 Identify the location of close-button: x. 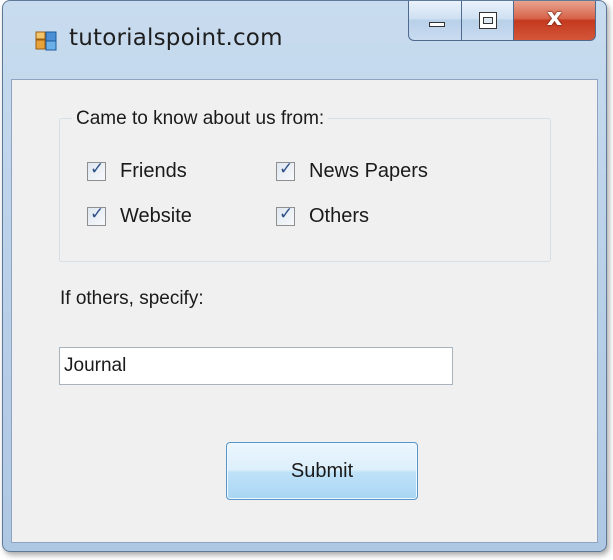
(555, 21).